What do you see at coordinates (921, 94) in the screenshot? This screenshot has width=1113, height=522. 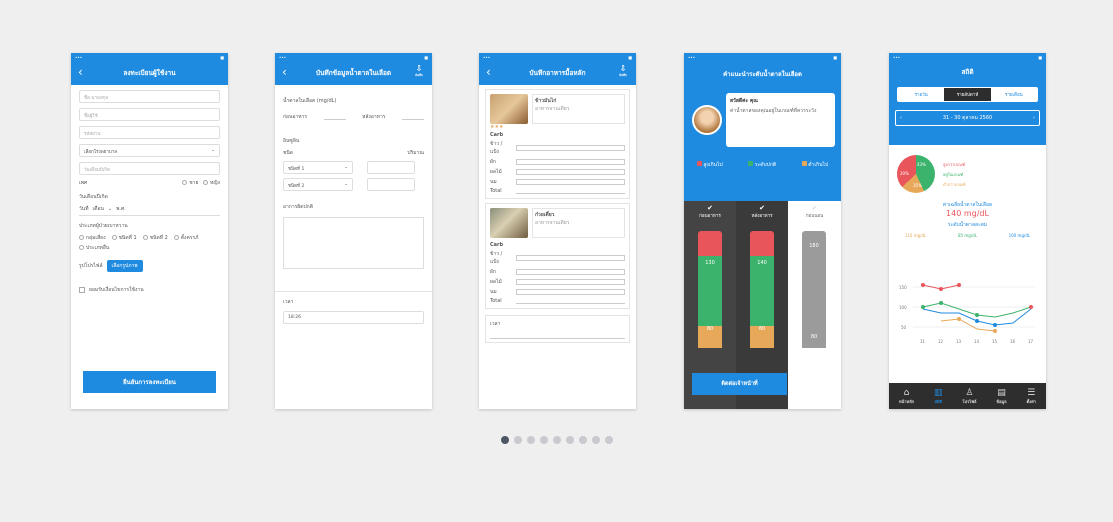 I see `tab-daily: รายวัน` at bounding box center [921, 94].